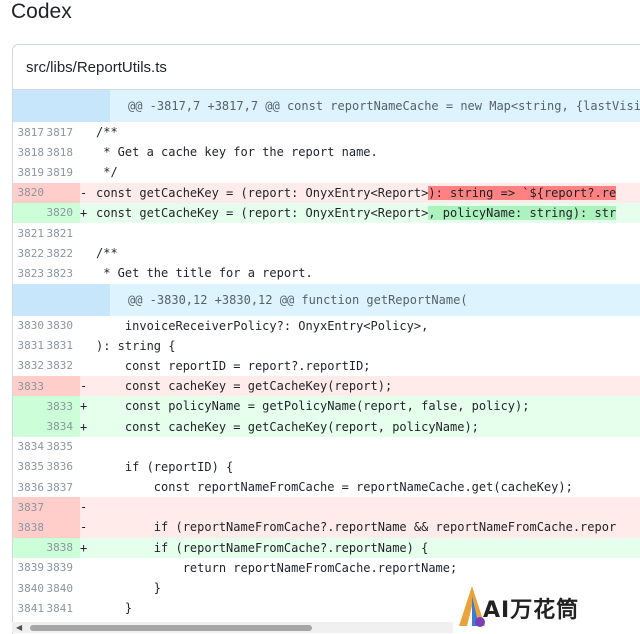  Describe the element at coordinates (262, 547) in the screenshot. I see `code-text: if (reportNameFromCache?.reportName) {` at that location.